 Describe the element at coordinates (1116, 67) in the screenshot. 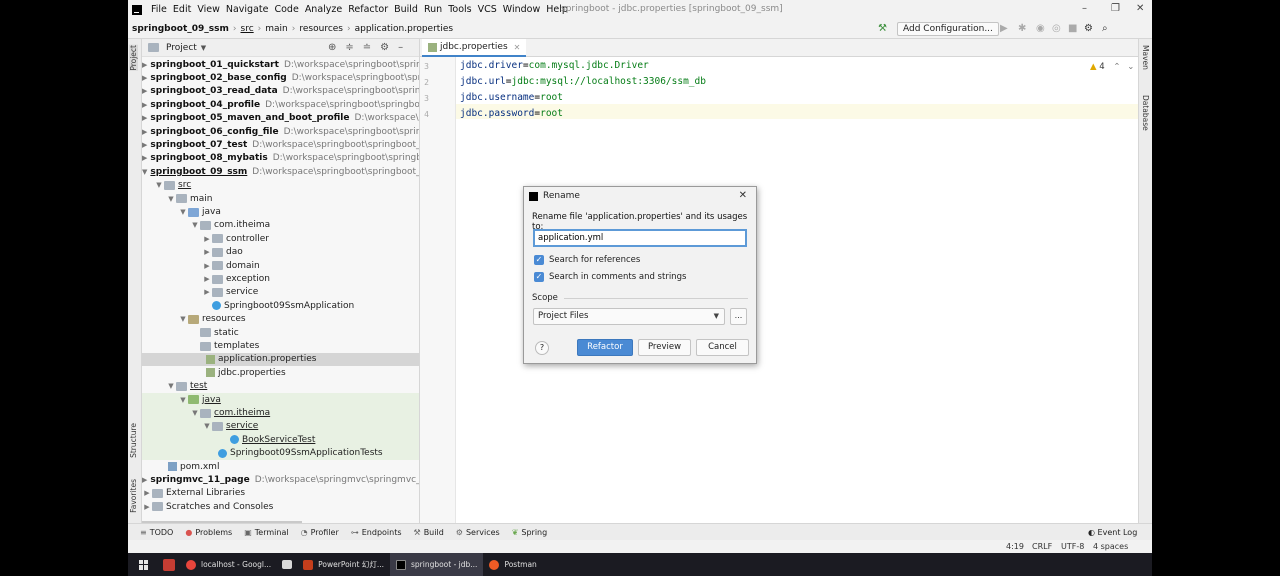

I see `chevron-up-icon: ⌃` at that location.